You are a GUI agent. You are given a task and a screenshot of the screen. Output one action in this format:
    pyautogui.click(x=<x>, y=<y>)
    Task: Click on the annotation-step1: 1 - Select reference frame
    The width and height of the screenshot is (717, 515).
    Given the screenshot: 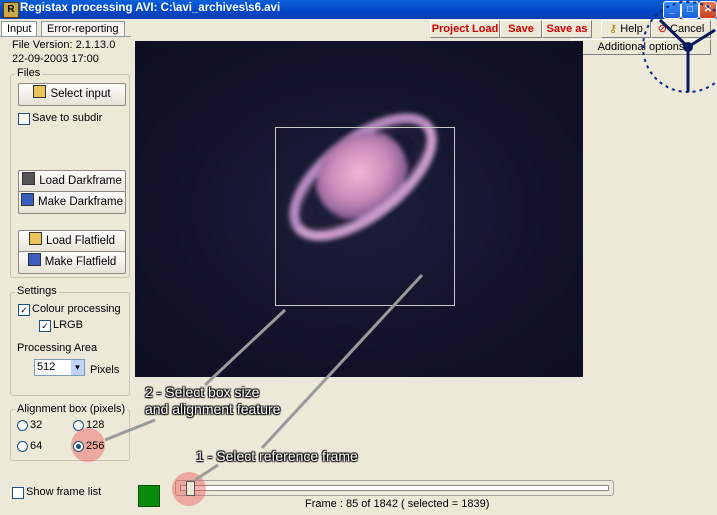 What is the action you would take?
    pyautogui.click(x=277, y=456)
    